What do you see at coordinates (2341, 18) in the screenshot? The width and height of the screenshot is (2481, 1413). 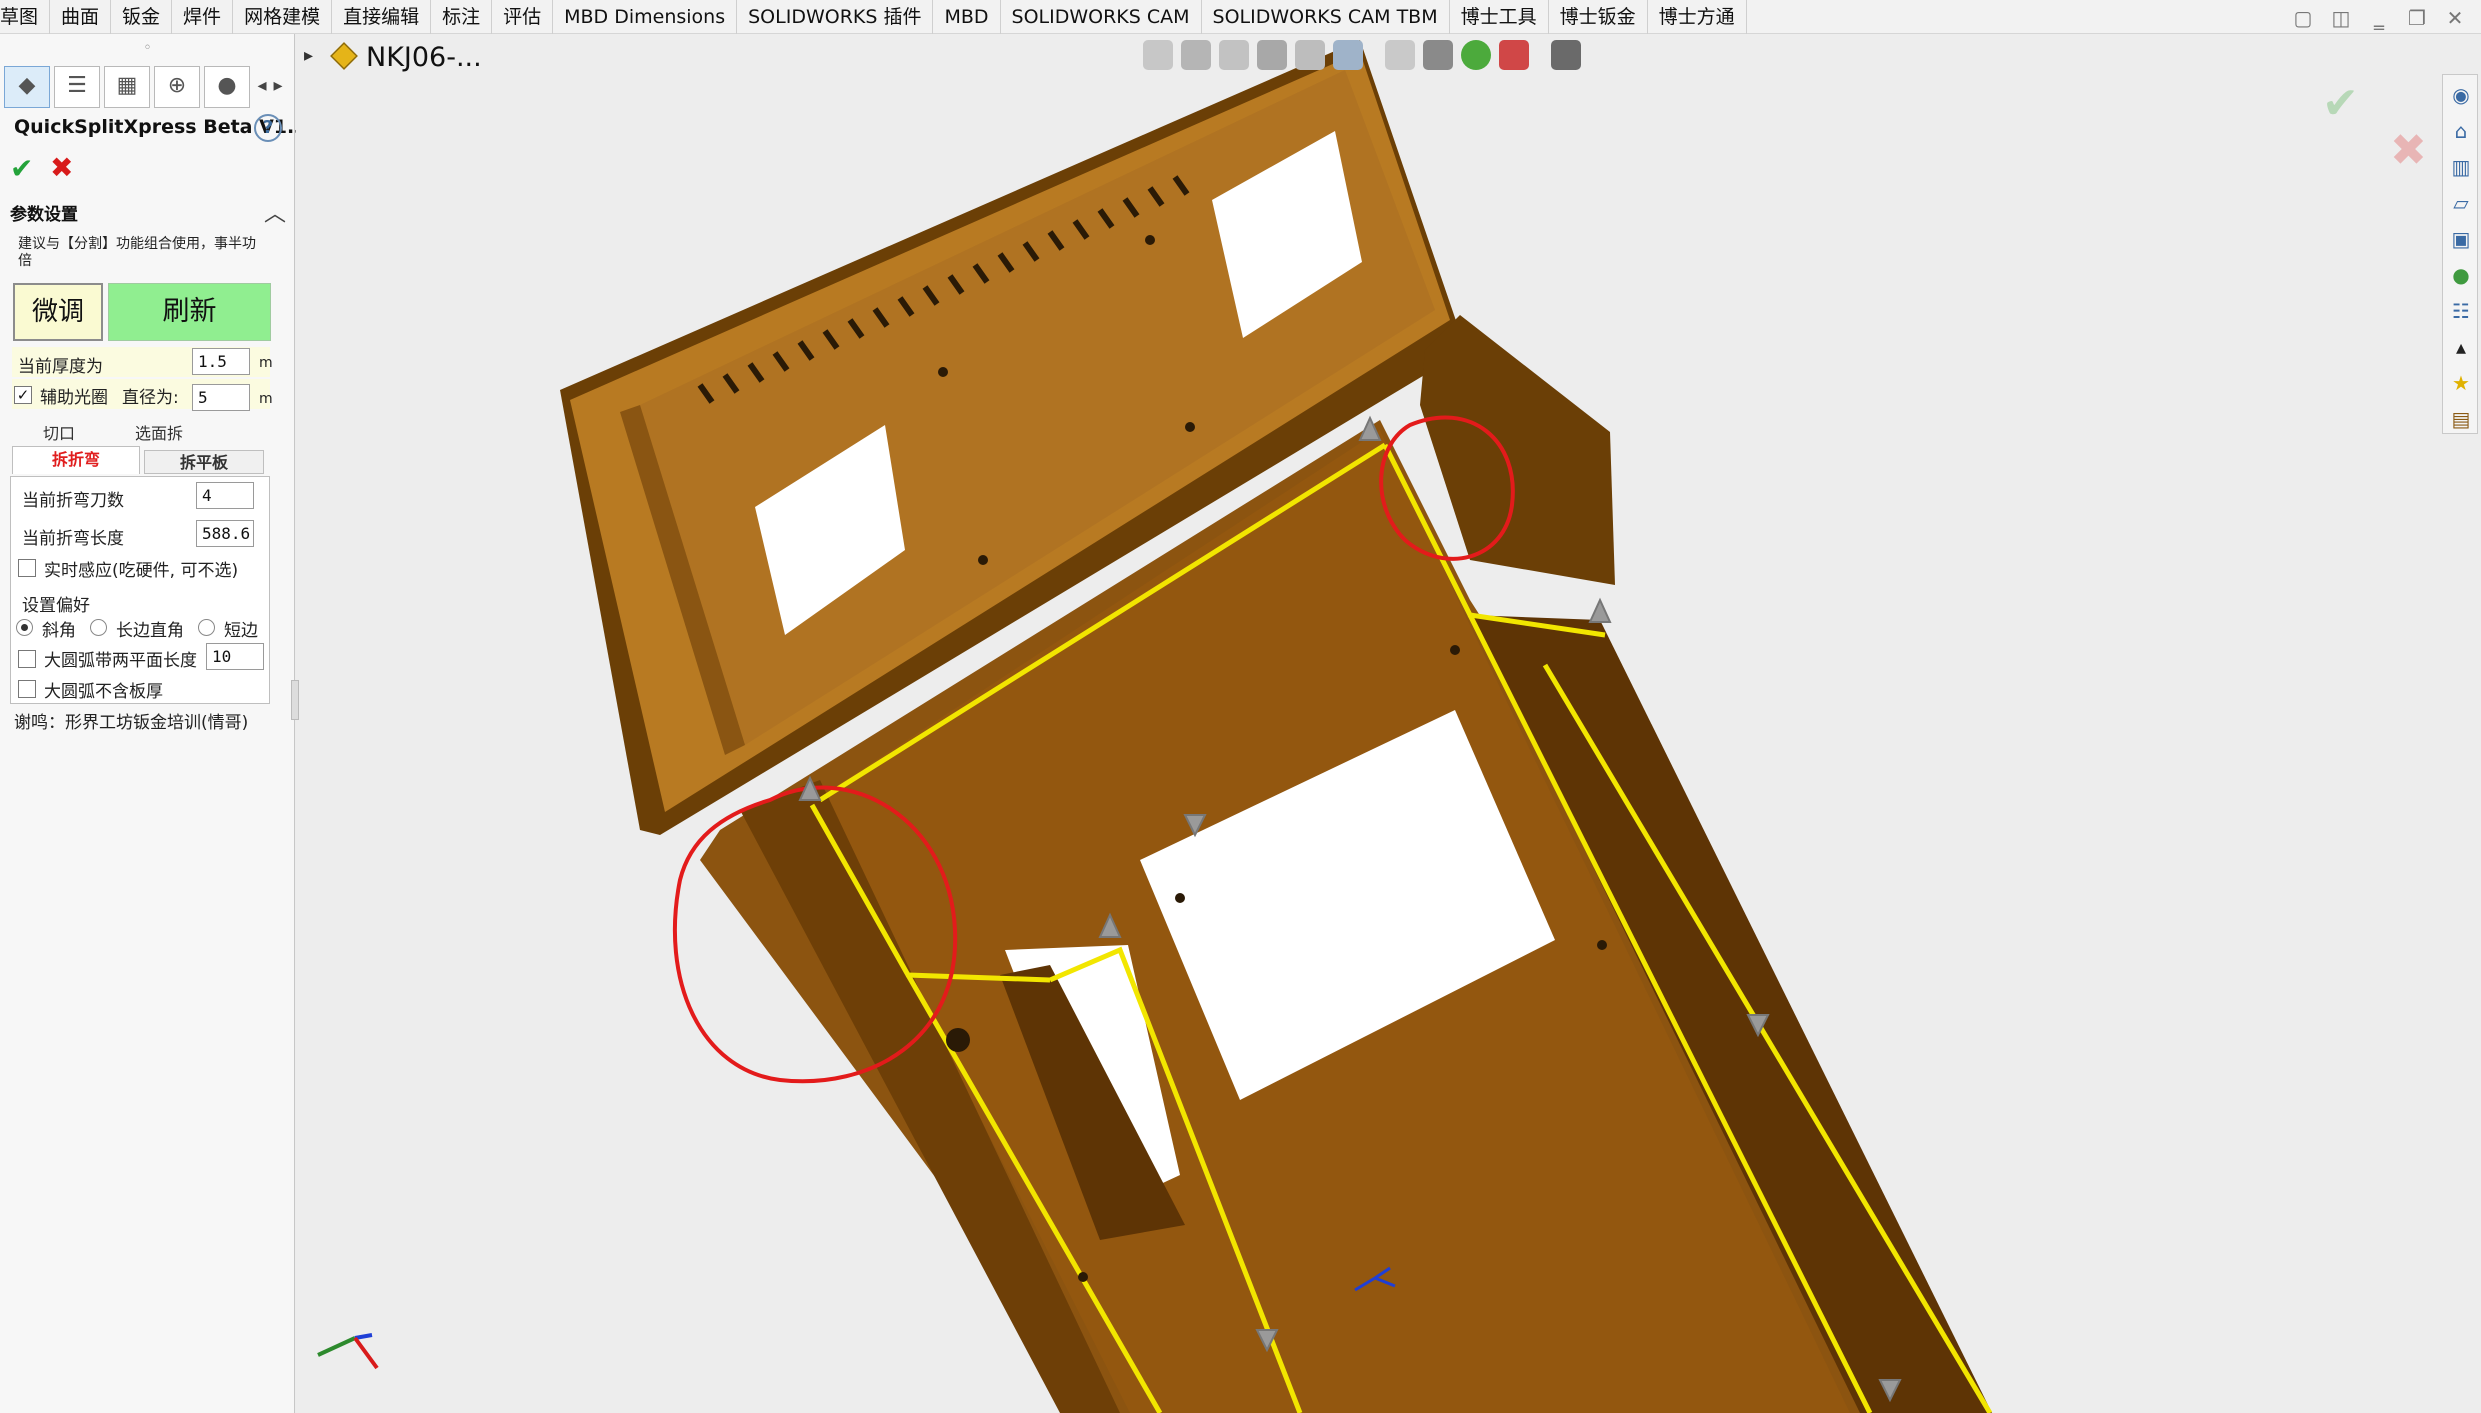 I see `tile-icon: ◫` at bounding box center [2341, 18].